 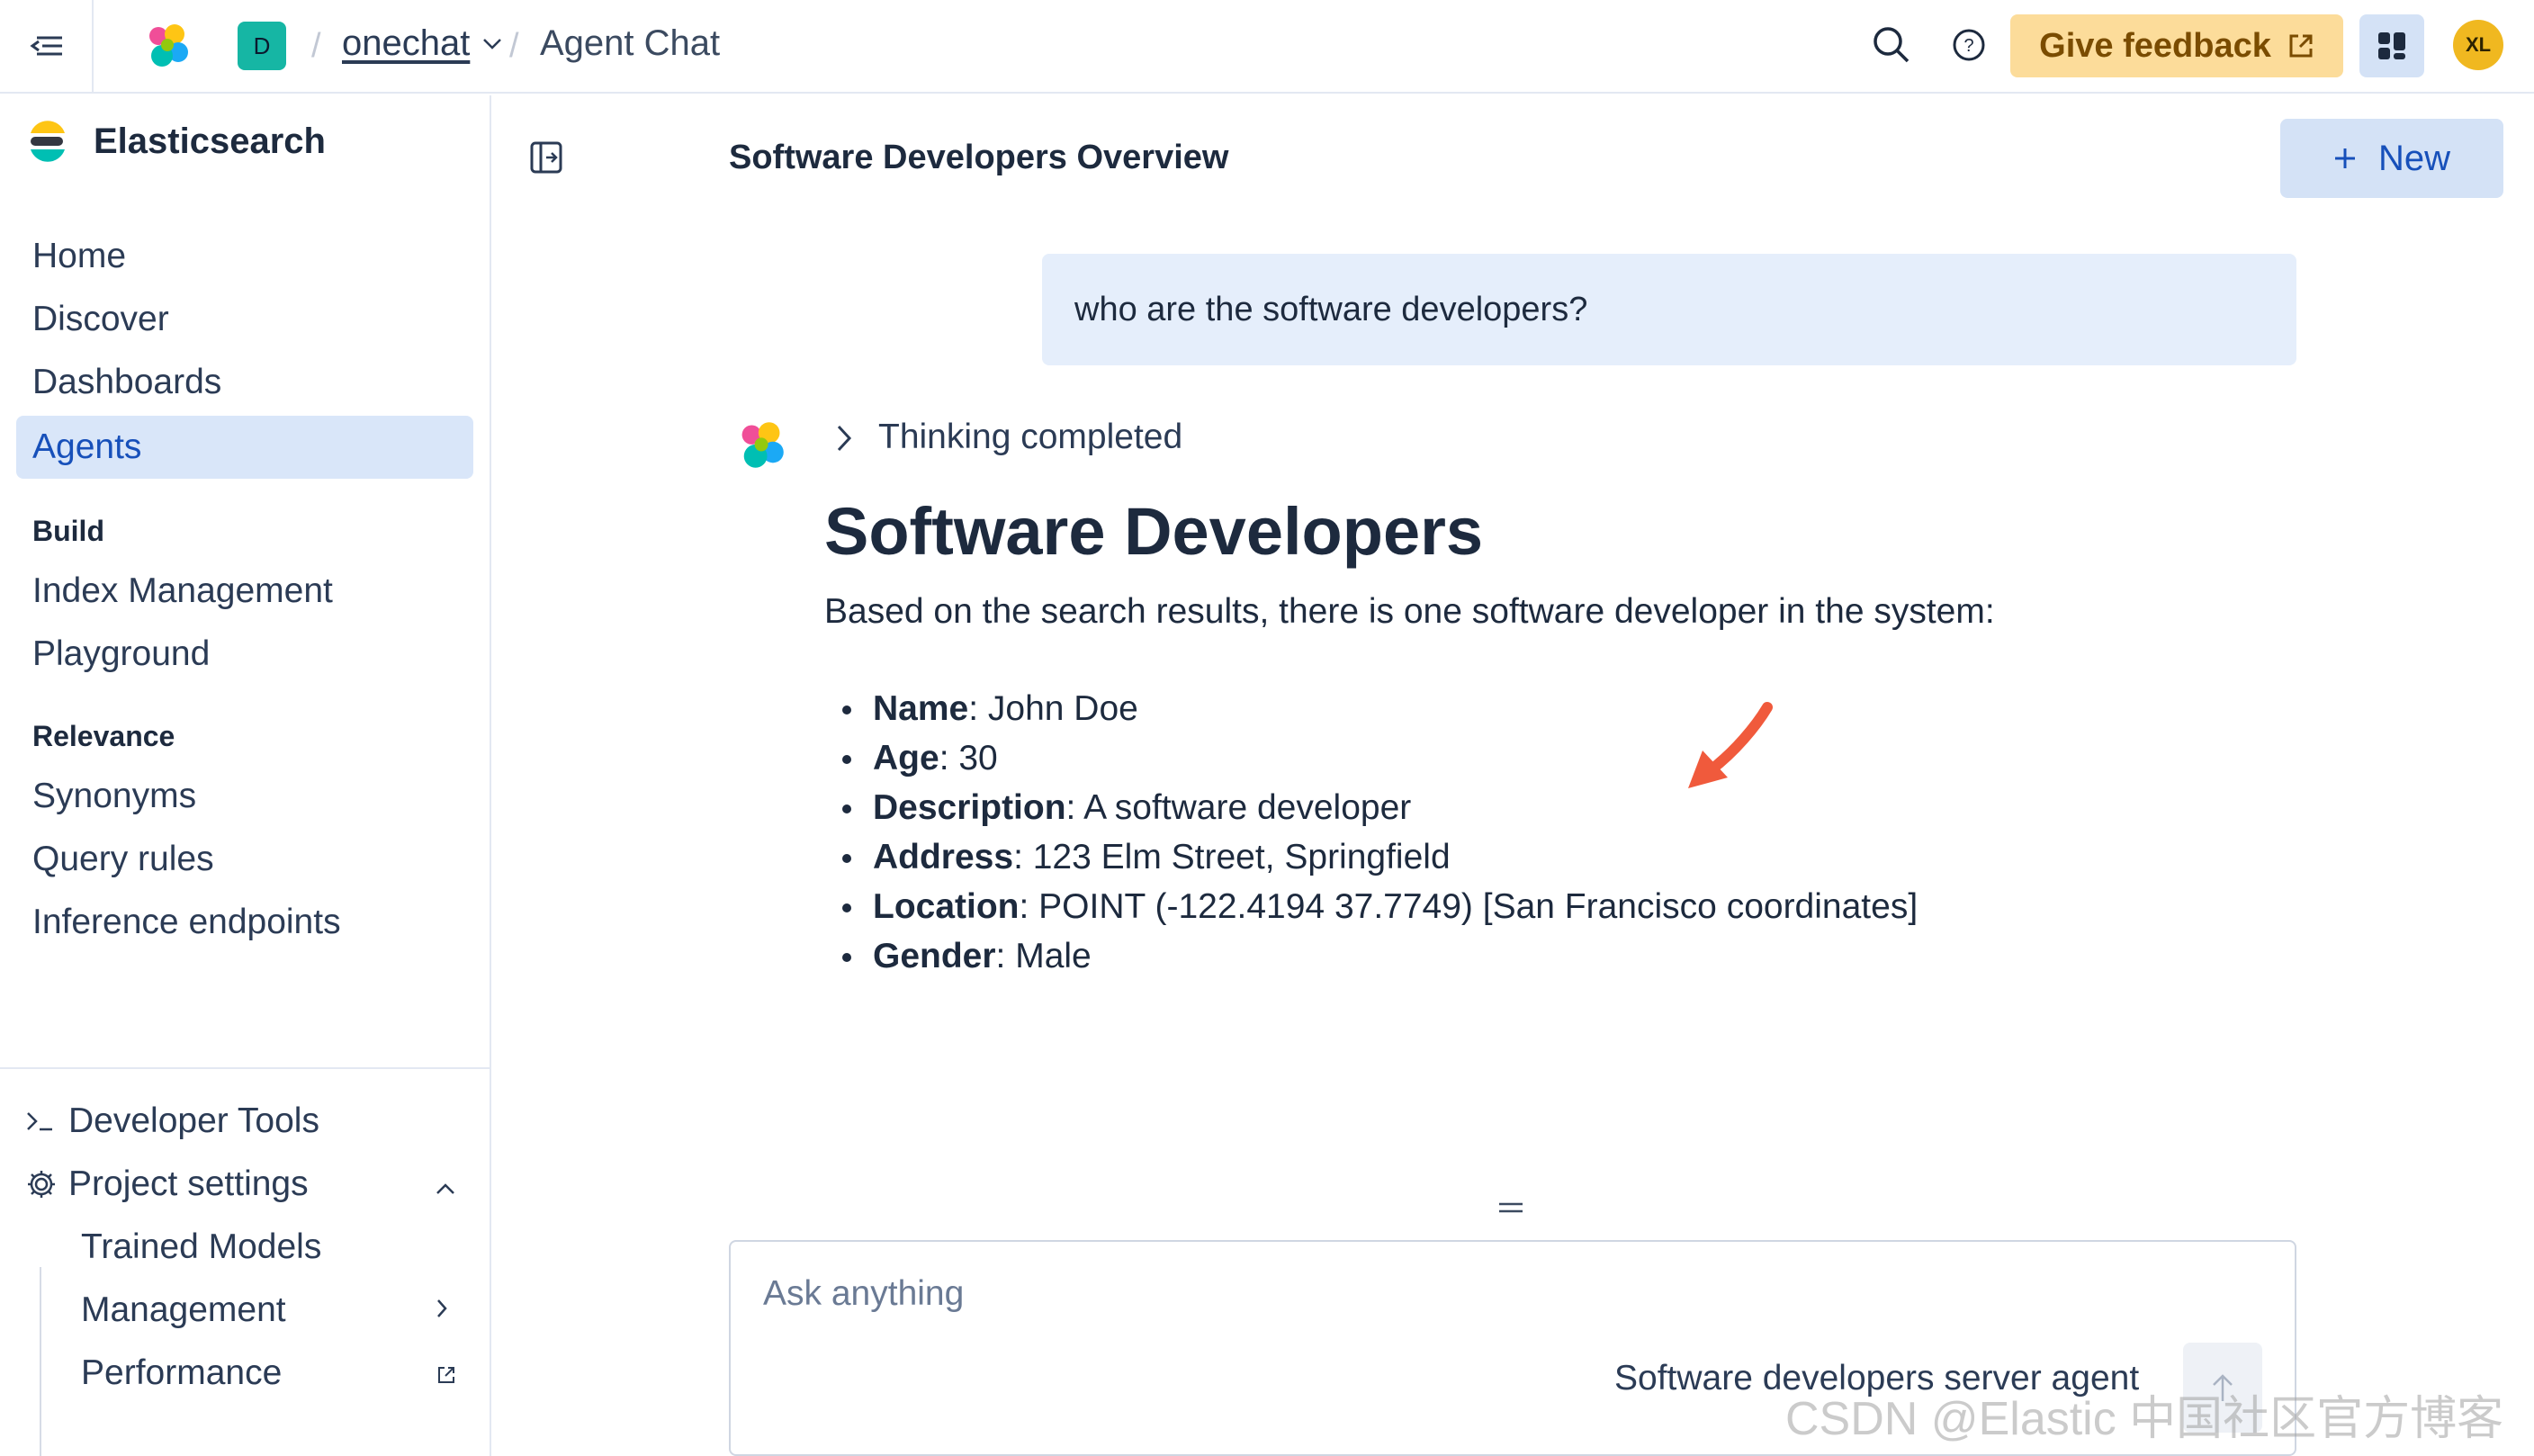 What do you see at coordinates (2155, 45) in the screenshot?
I see `give-feedback-label: Give feedback` at bounding box center [2155, 45].